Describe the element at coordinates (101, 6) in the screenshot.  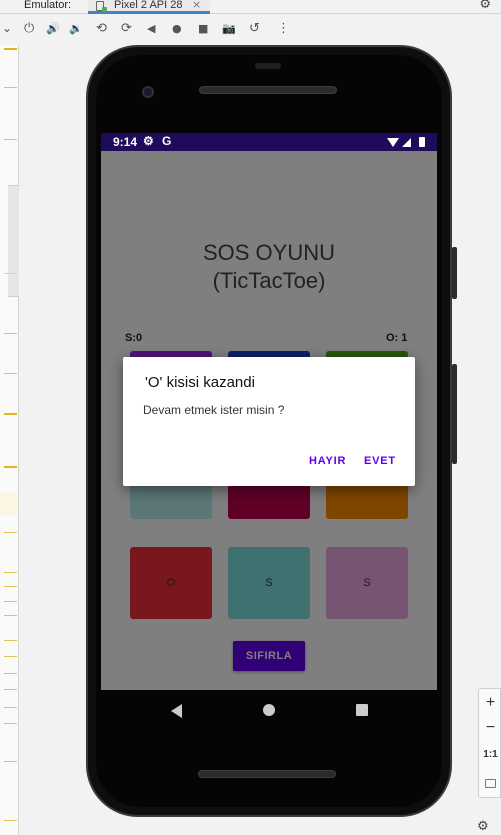
I see `device-icon` at that location.